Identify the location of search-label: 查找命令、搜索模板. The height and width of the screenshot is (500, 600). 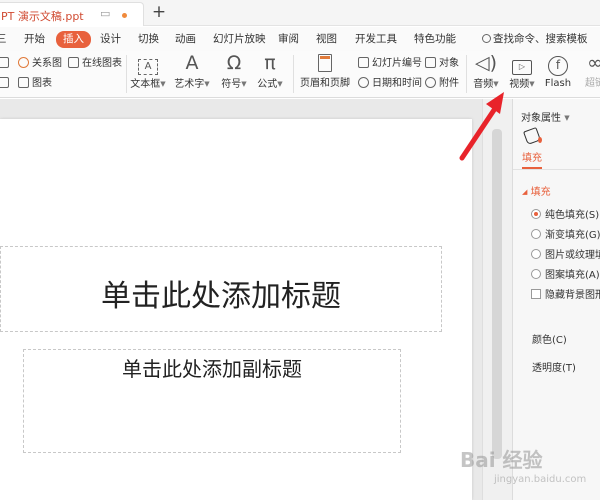
(540, 39).